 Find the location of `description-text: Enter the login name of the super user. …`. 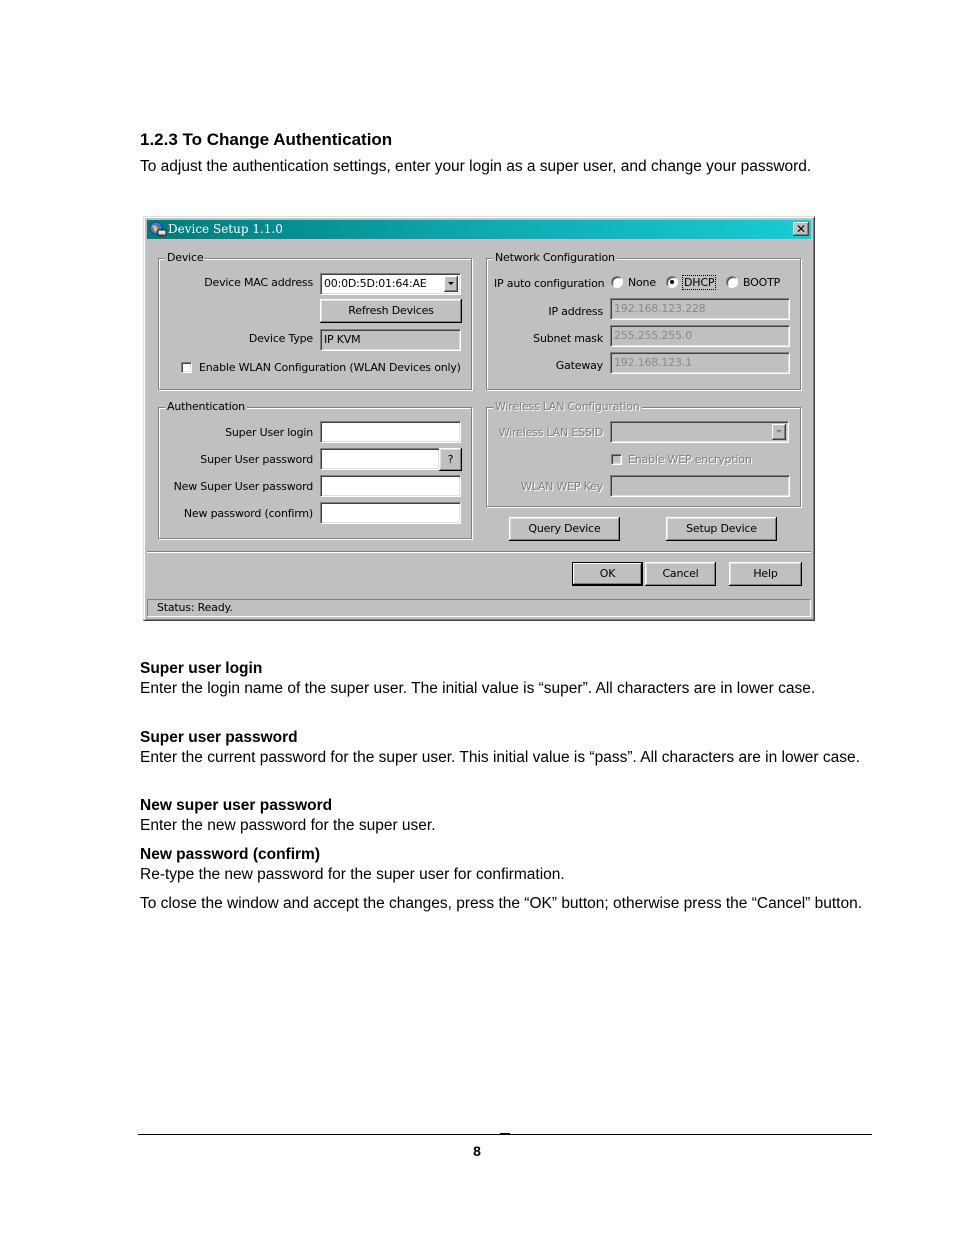

description-text: Enter the login name of the super user. … is located at coordinates (478, 688).